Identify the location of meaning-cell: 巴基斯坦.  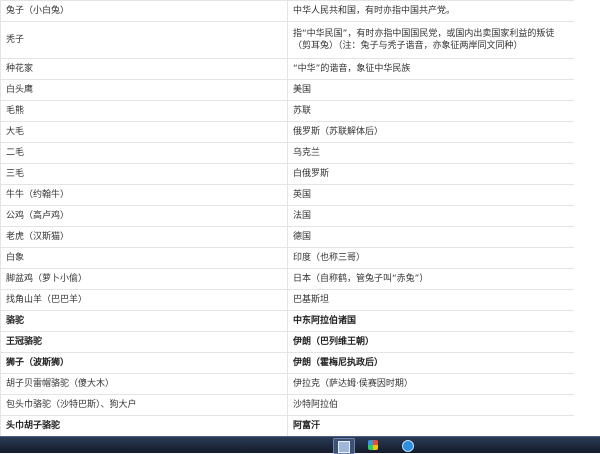
(430, 300).